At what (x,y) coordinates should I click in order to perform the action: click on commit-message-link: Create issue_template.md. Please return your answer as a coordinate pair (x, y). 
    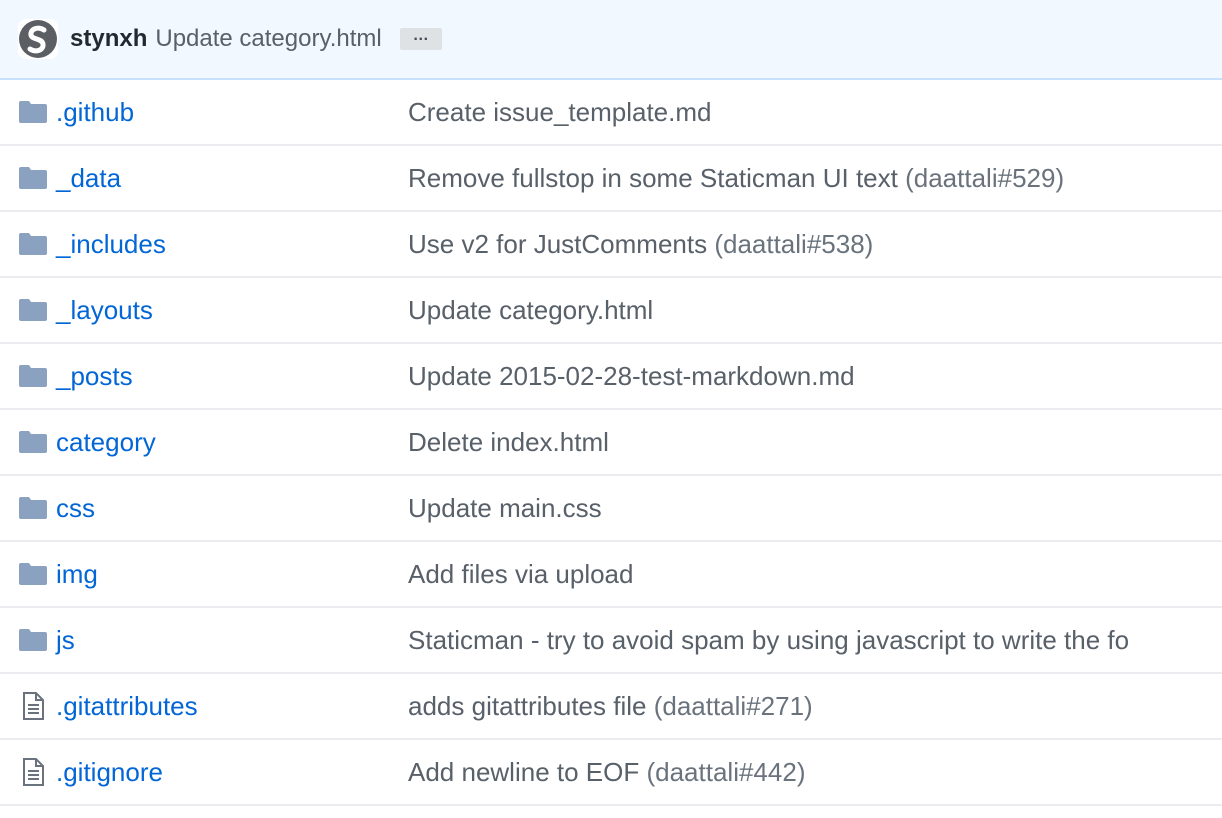
    Looking at the image, I should click on (559, 112).